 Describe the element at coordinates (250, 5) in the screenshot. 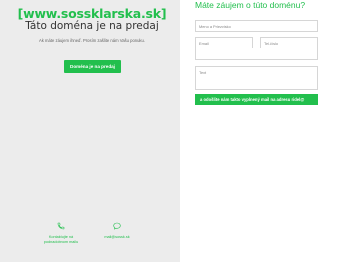

I see `form-title: Máte záujem o túto doménu?` at that location.